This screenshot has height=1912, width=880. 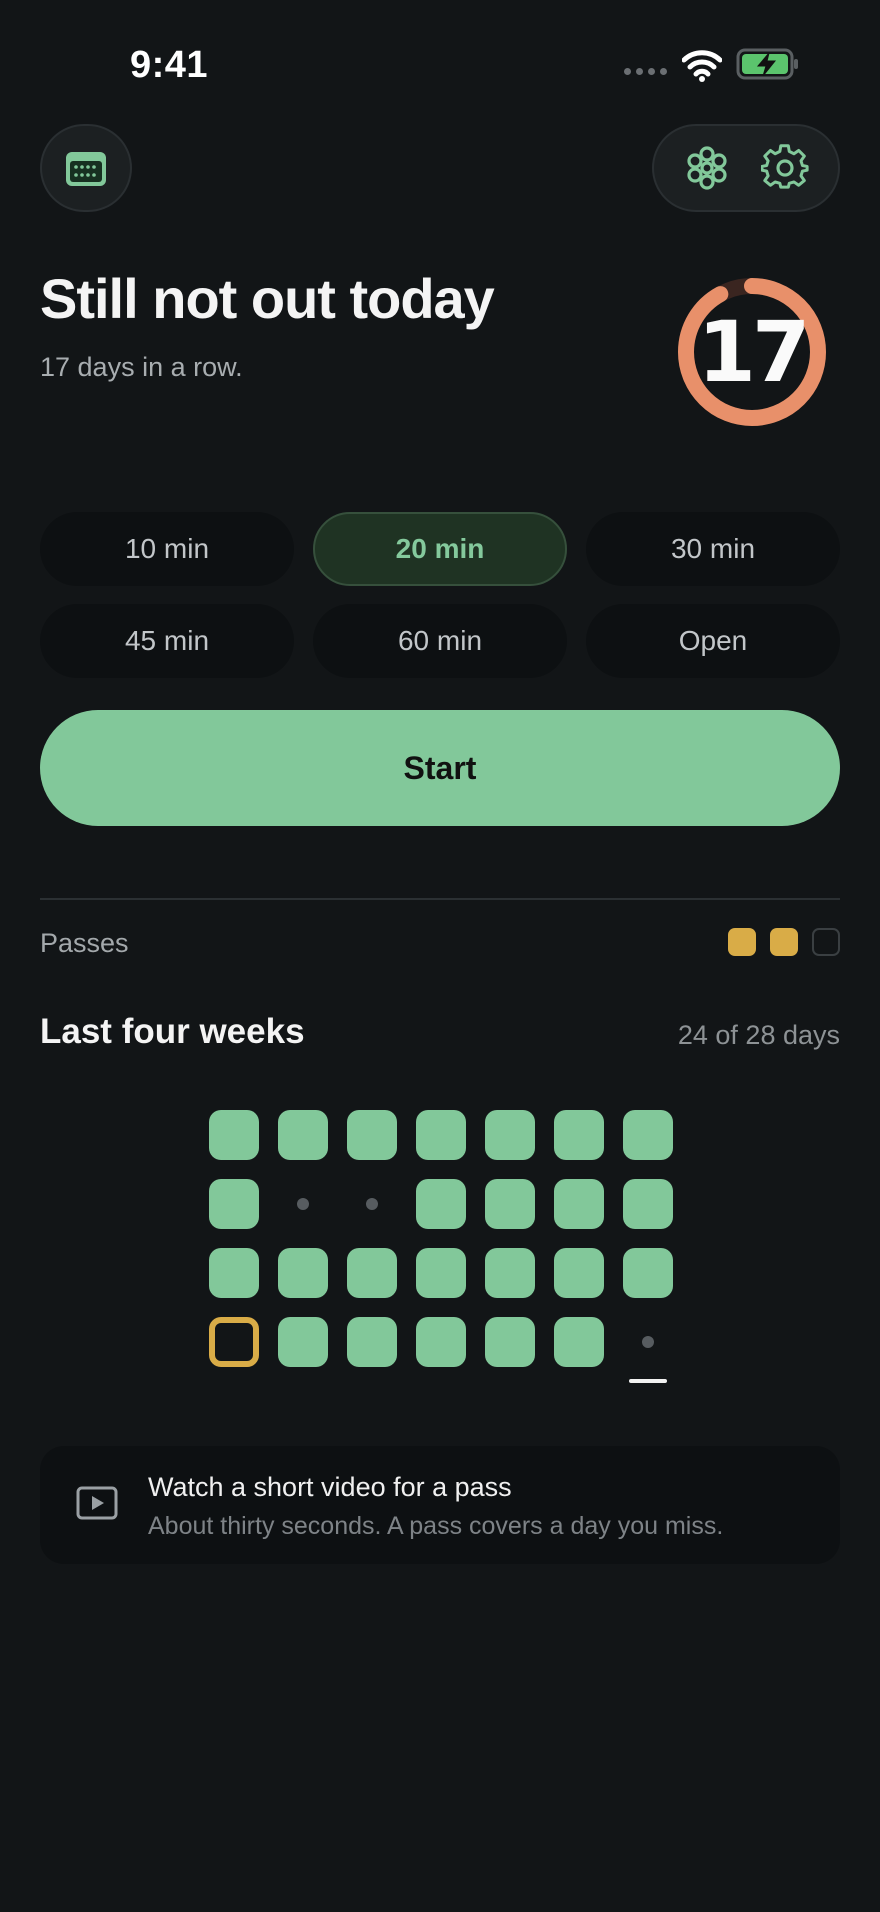 I want to click on passes-label: Passes, so click(x=84, y=943).